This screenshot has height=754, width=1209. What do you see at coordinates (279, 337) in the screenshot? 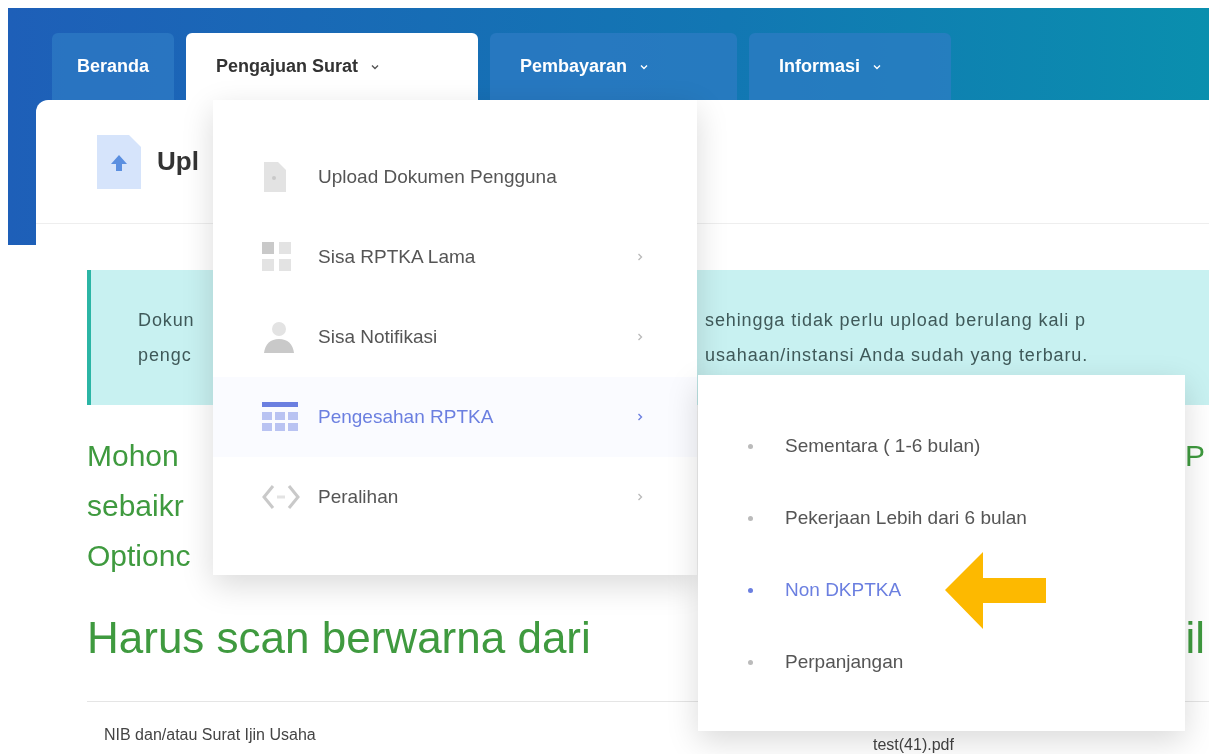
I see `person-icon` at bounding box center [279, 337].